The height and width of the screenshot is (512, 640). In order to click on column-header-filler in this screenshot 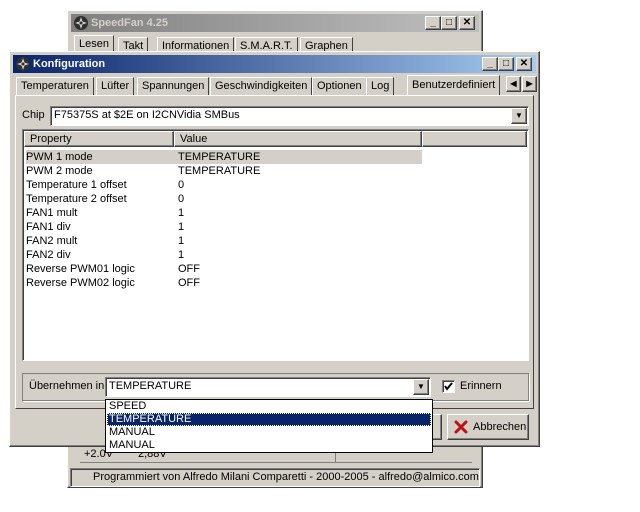, I will do `click(474, 139)`.